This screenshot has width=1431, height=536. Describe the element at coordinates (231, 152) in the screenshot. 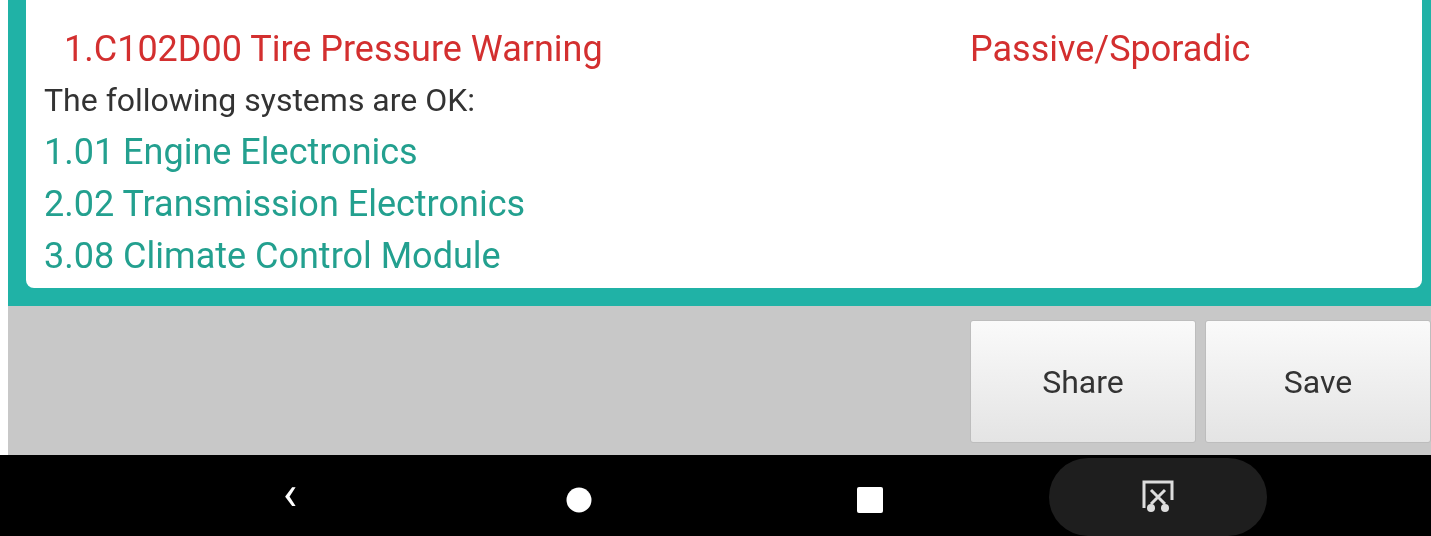

I see `ok-system: 1.01 Engine Electronics` at that location.